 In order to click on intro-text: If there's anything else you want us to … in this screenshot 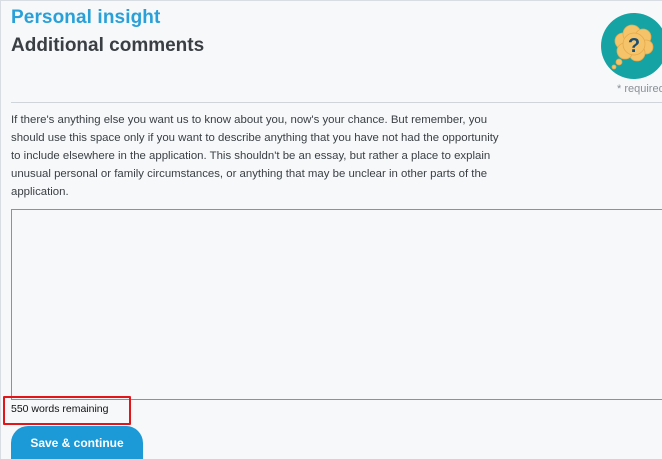, I will do `click(255, 156)`.